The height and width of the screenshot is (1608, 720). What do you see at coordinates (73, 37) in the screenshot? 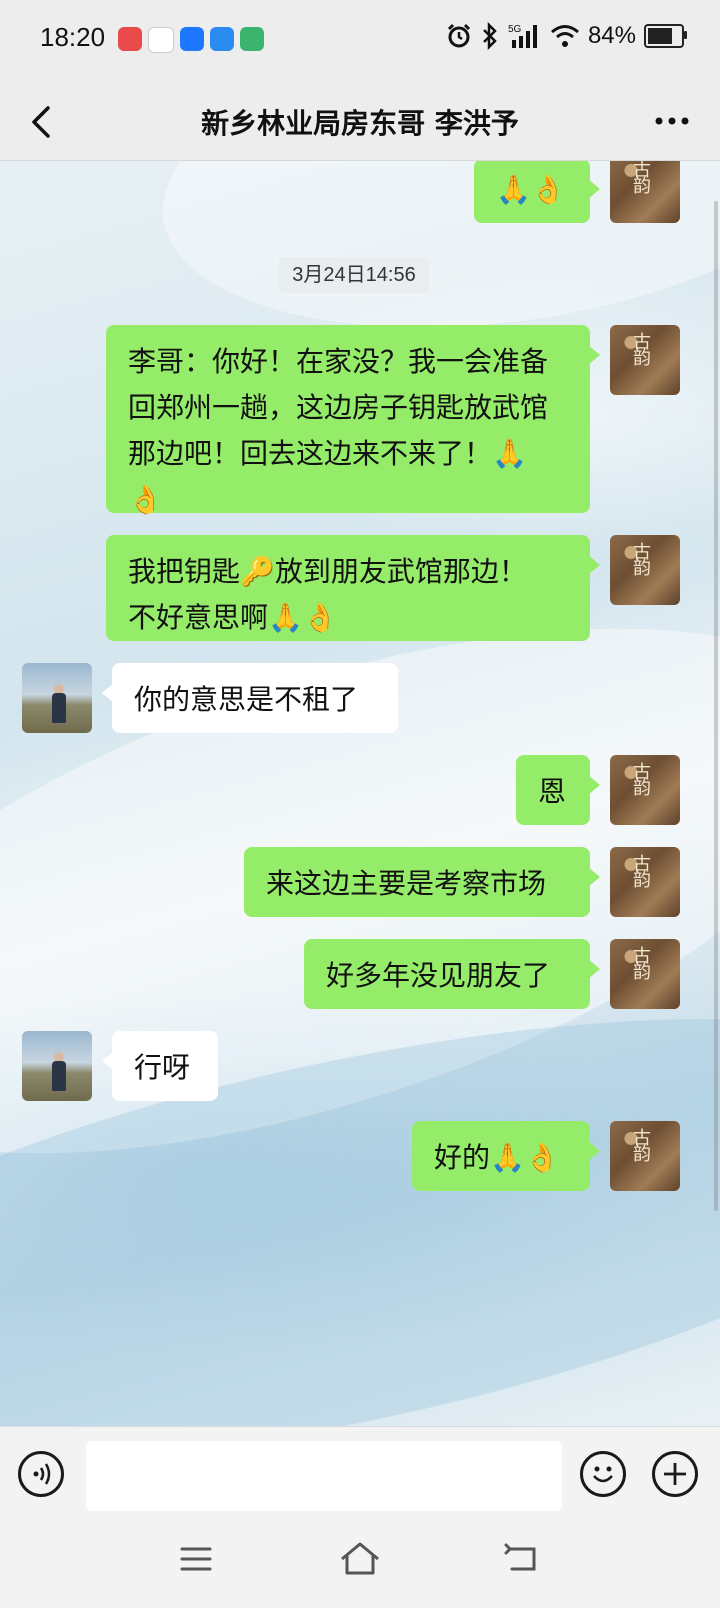
I see `status-time: 18:20` at bounding box center [73, 37].